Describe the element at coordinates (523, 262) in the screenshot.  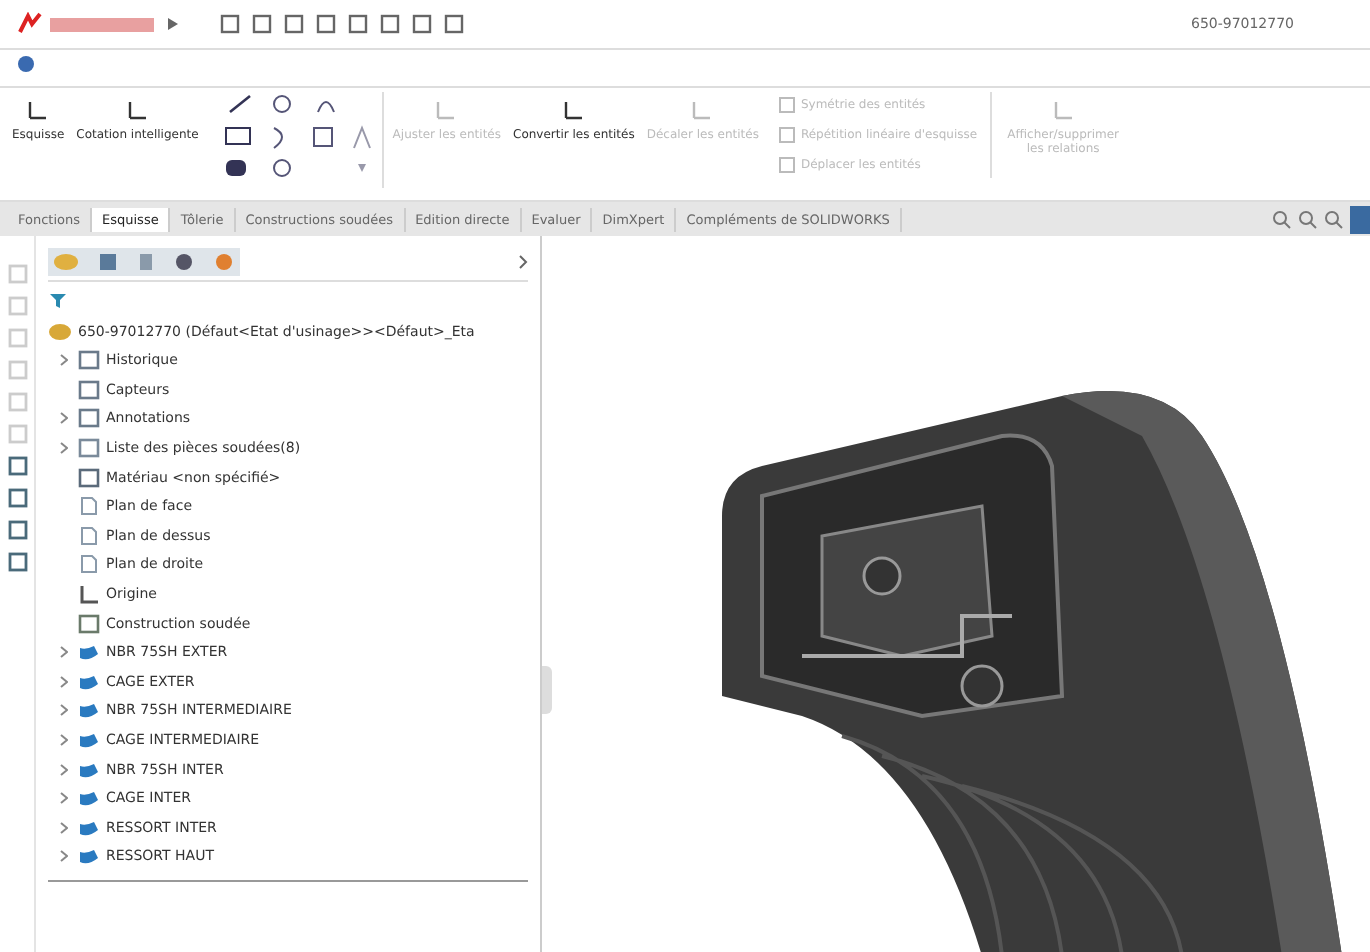
I see `chevron-icon` at that location.